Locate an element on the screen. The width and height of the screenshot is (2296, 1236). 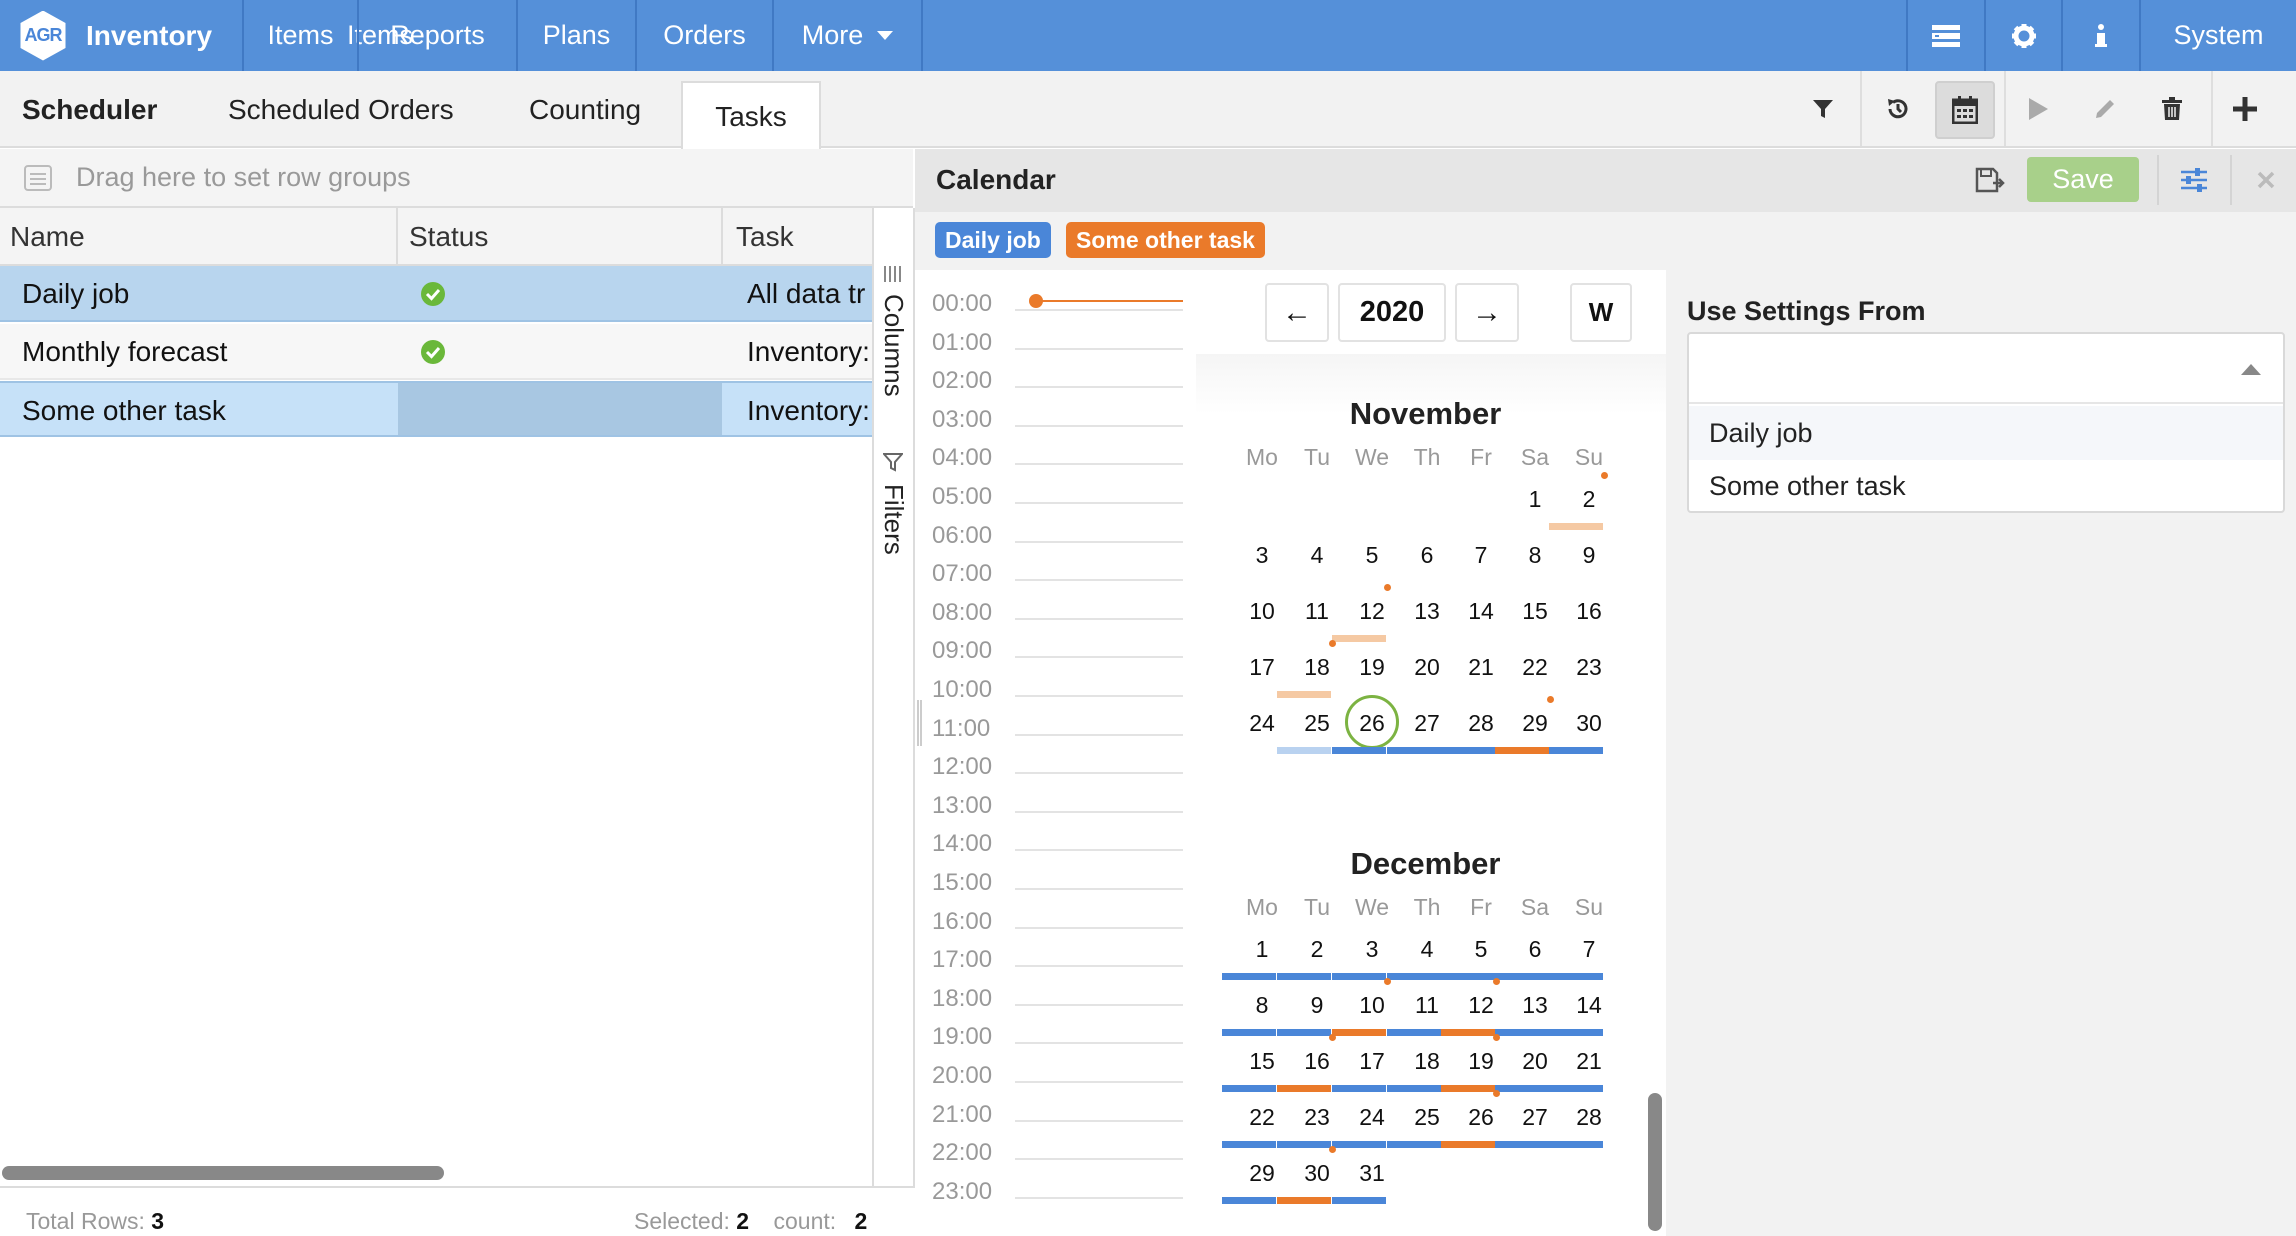
tag-some-other-task: Some other task is located at coordinates (1165, 240).